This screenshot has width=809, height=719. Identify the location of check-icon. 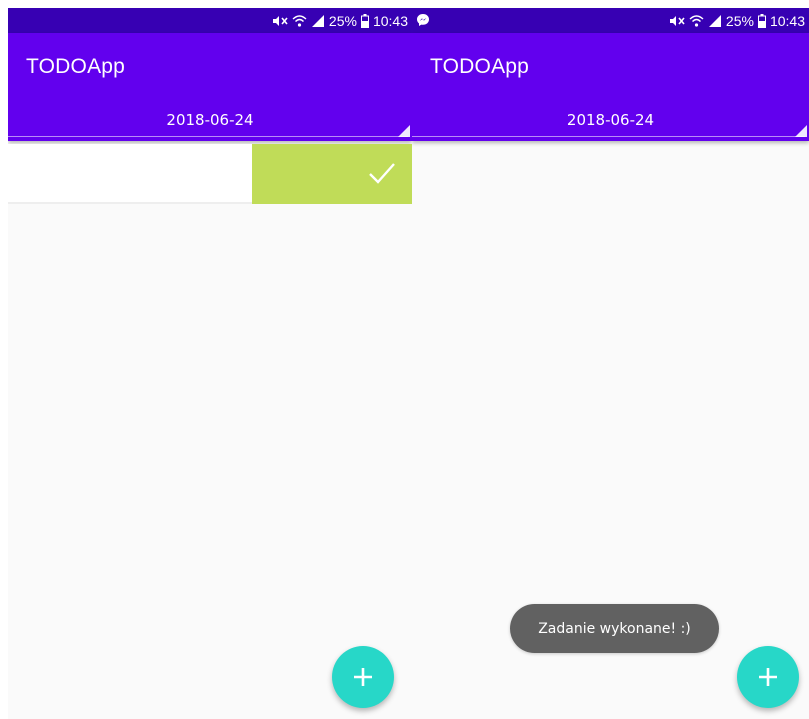
(382, 173).